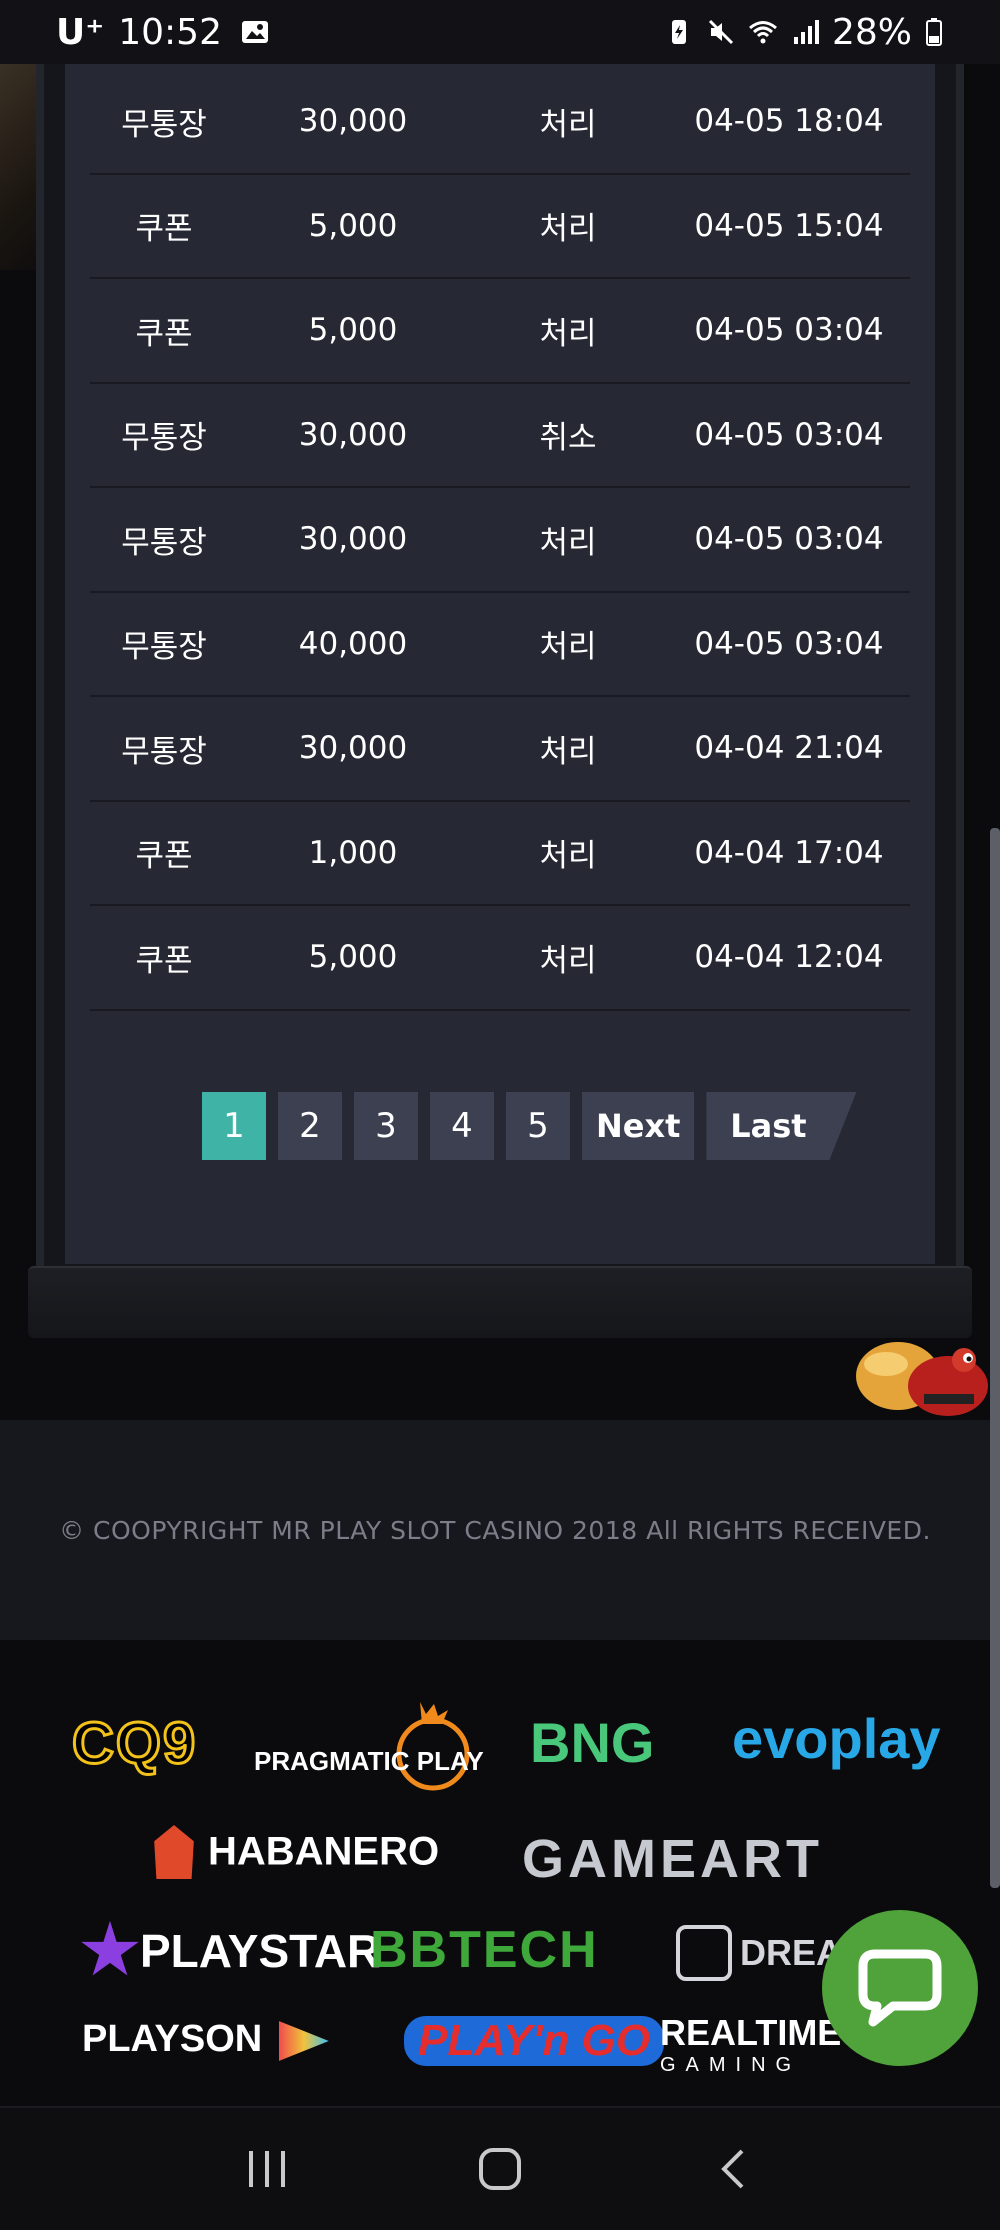  What do you see at coordinates (170, 32) in the screenshot?
I see `clock: 10:52` at bounding box center [170, 32].